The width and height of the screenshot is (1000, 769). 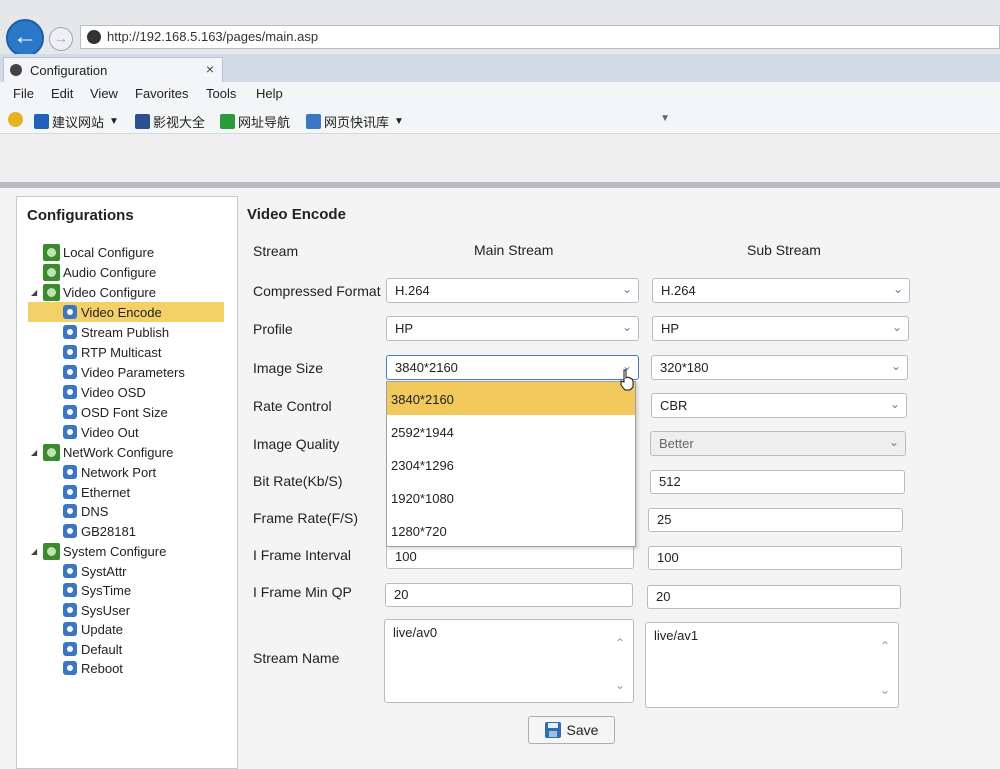 I want to click on main-compressed-format-select: H.264 ⌄, so click(x=512, y=290).